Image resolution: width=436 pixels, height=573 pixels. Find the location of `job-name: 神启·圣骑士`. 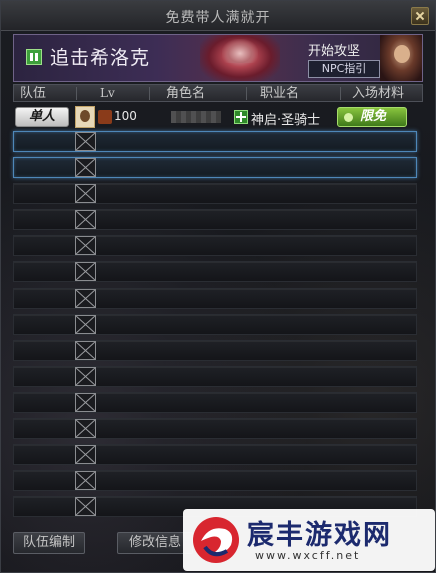

job-name: 神启·圣骑士 is located at coordinates (286, 120).